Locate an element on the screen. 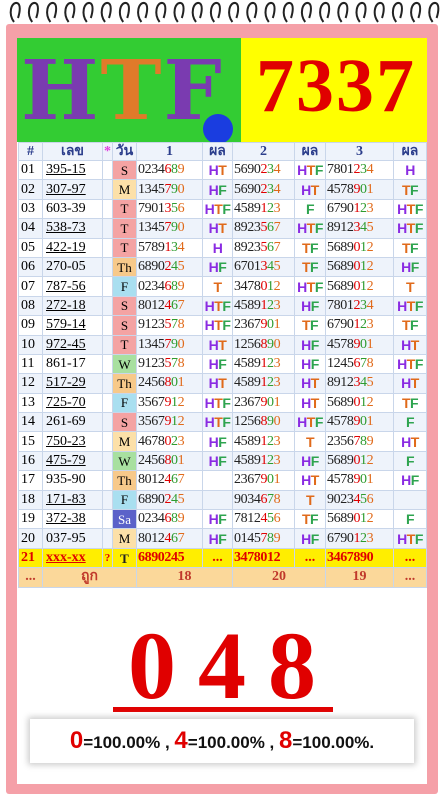 This screenshot has width=445, height=800. percent-summary: 0=100.00% , 4=100.00% , 8=100.00%. is located at coordinates (222, 741).